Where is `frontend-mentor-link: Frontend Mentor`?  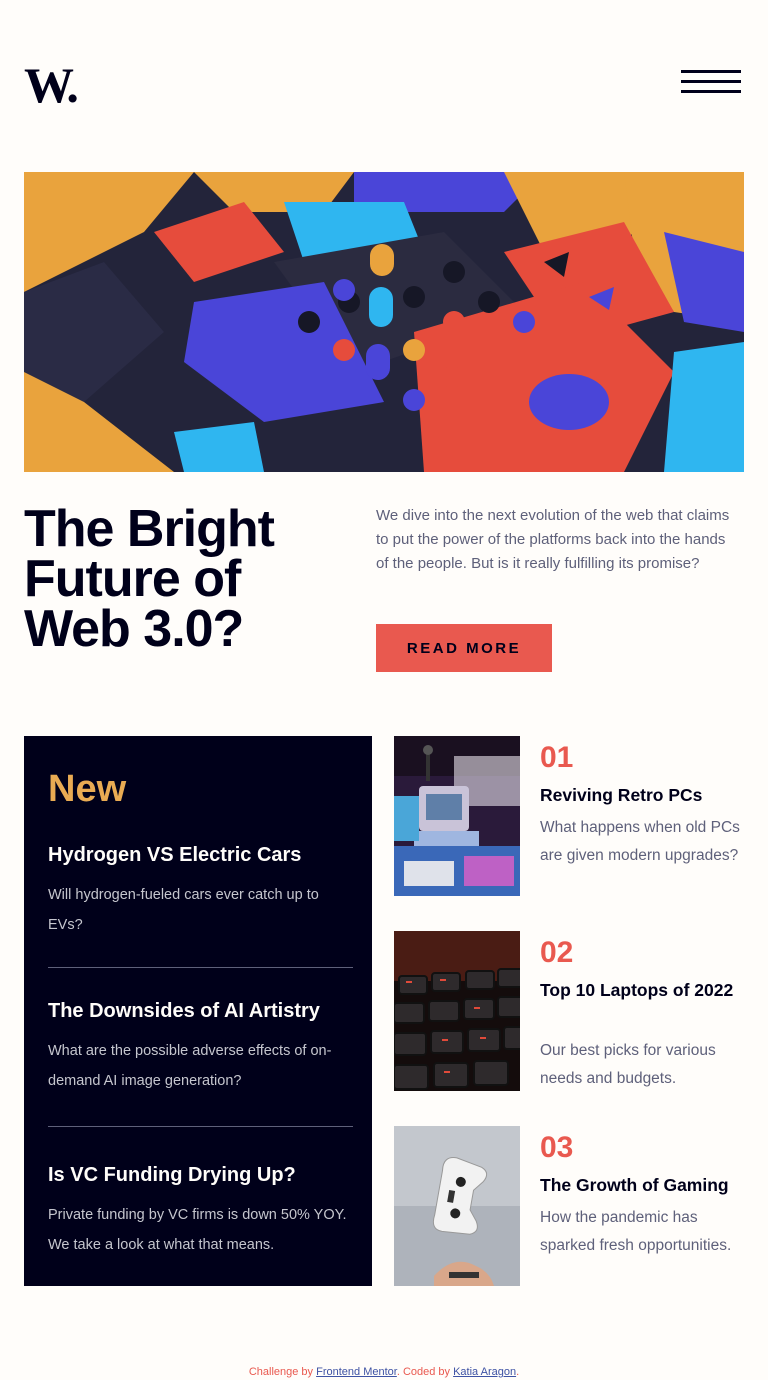 frontend-mentor-link: Frontend Mentor is located at coordinates (356, 1372).